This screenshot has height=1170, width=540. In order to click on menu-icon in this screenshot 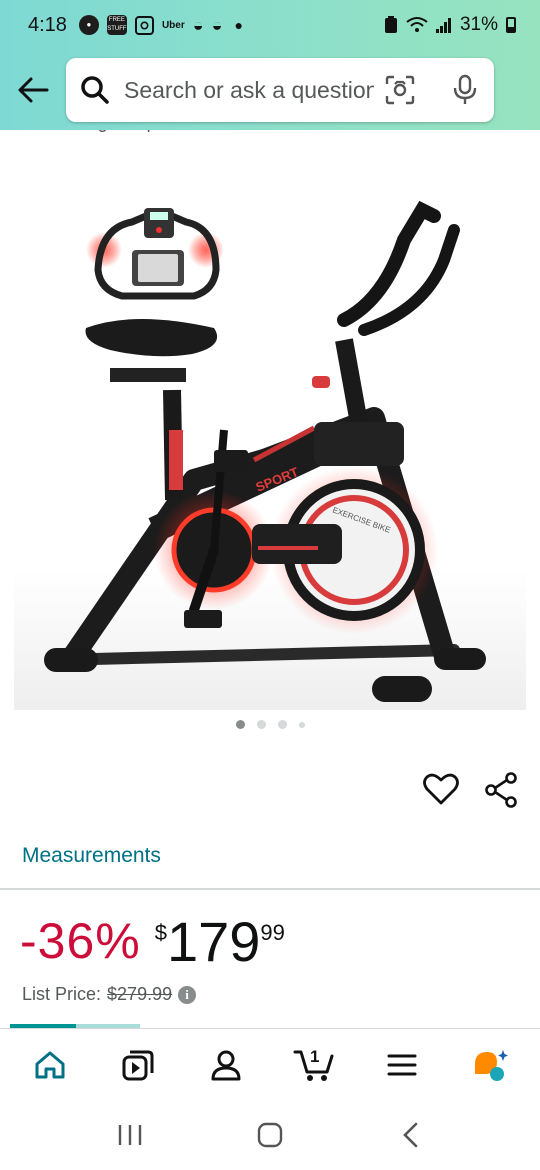, I will do `click(402, 1064)`.